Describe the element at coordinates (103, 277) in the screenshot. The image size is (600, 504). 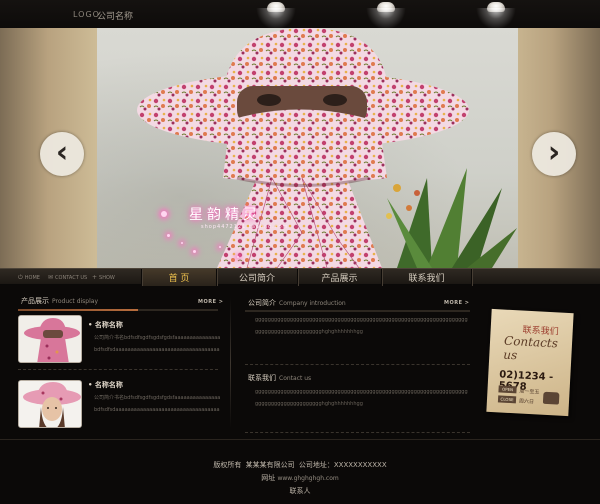
I see `show-link: + SHOW` at that location.